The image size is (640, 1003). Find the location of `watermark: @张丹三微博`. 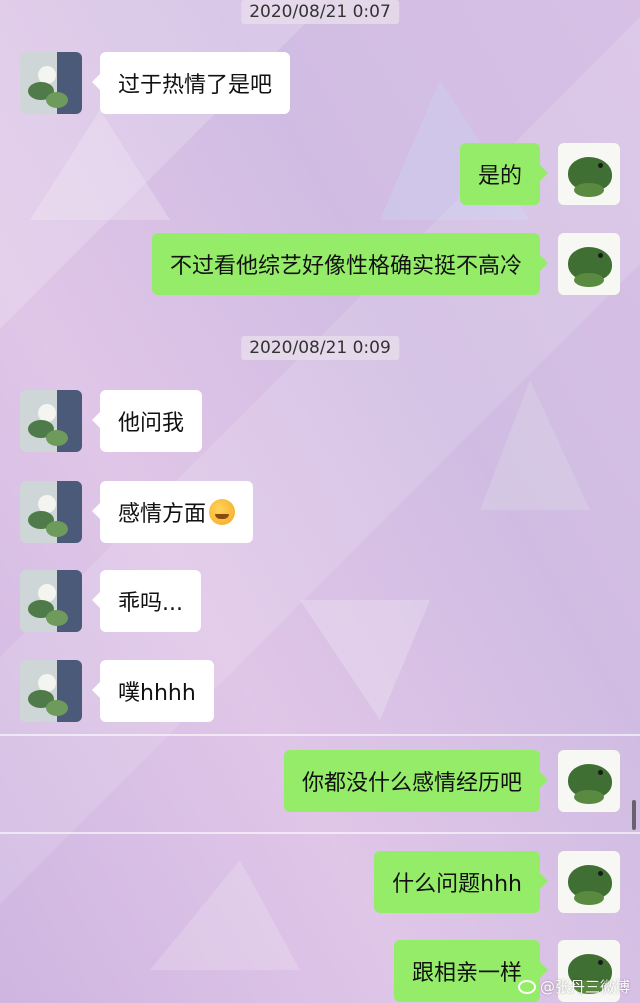

watermark: @张丹三微博 is located at coordinates (573, 986).